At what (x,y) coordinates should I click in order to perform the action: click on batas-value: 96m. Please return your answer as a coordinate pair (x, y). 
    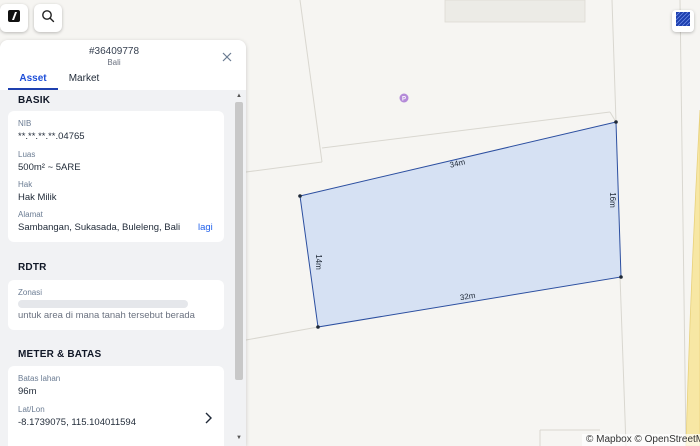
    Looking at the image, I should click on (27, 391).